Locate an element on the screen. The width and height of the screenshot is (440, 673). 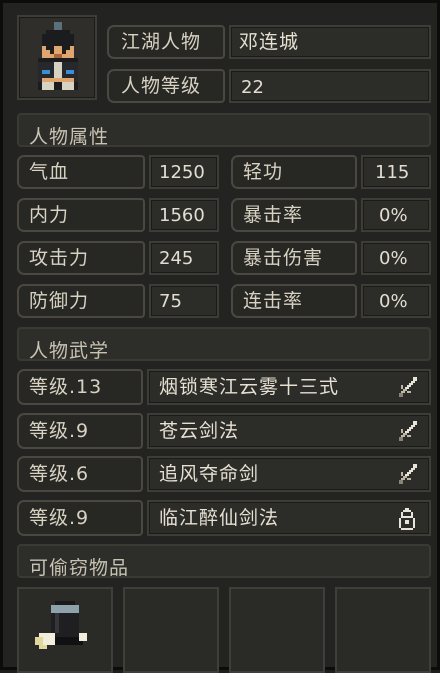
skill-name-box: 临江醉仙剑法 is located at coordinates (289, 518).